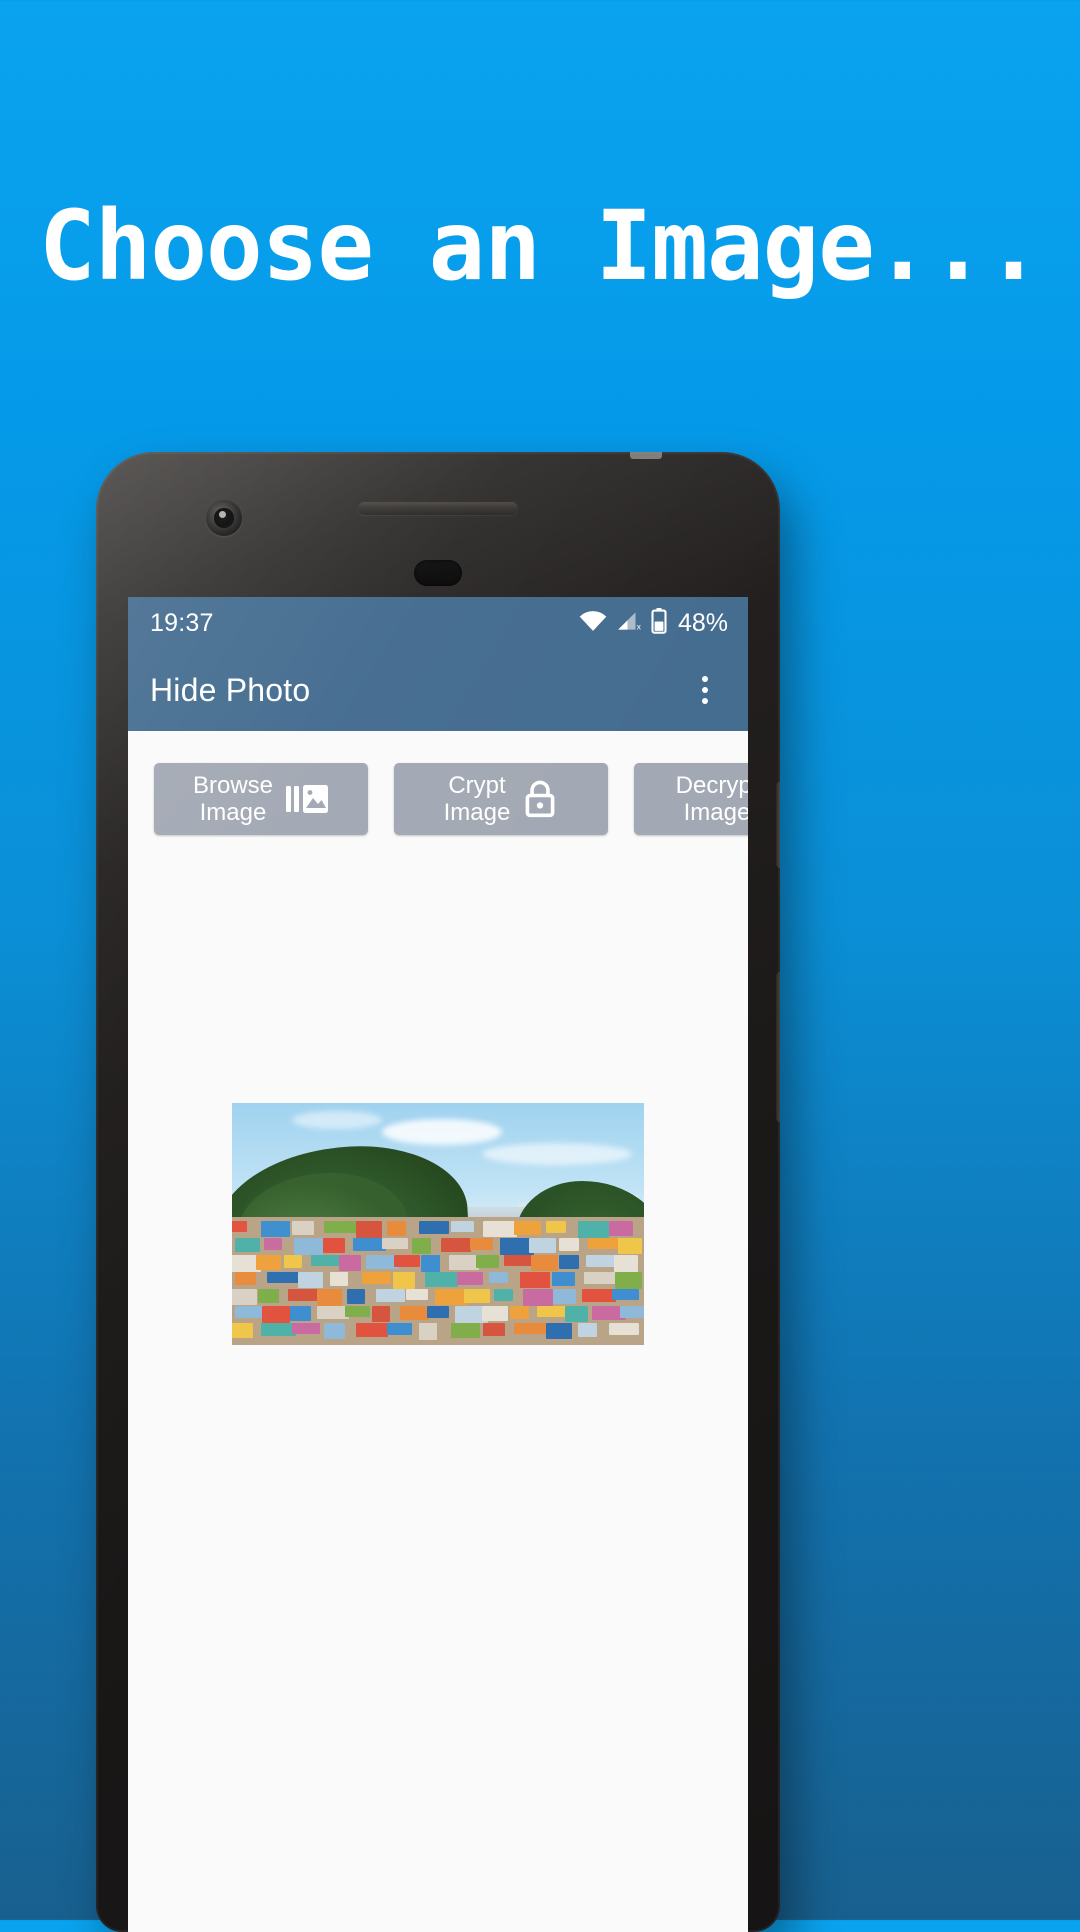  What do you see at coordinates (540, 799) in the screenshot?
I see `lock-closed-icon` at bounding box center [540, 799].